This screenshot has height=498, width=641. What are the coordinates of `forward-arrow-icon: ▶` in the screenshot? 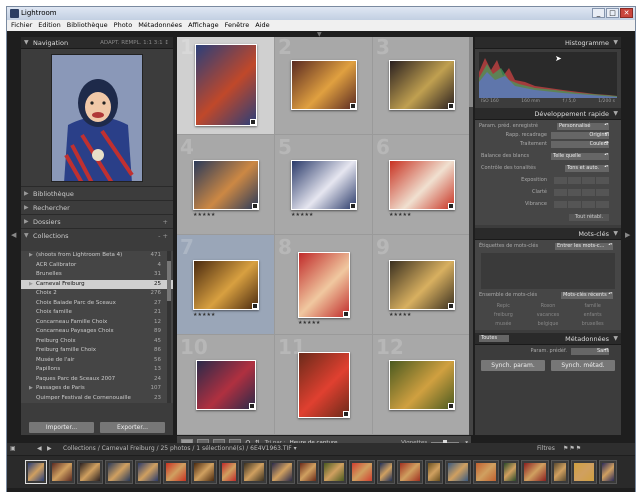 It's located at (49, 449).